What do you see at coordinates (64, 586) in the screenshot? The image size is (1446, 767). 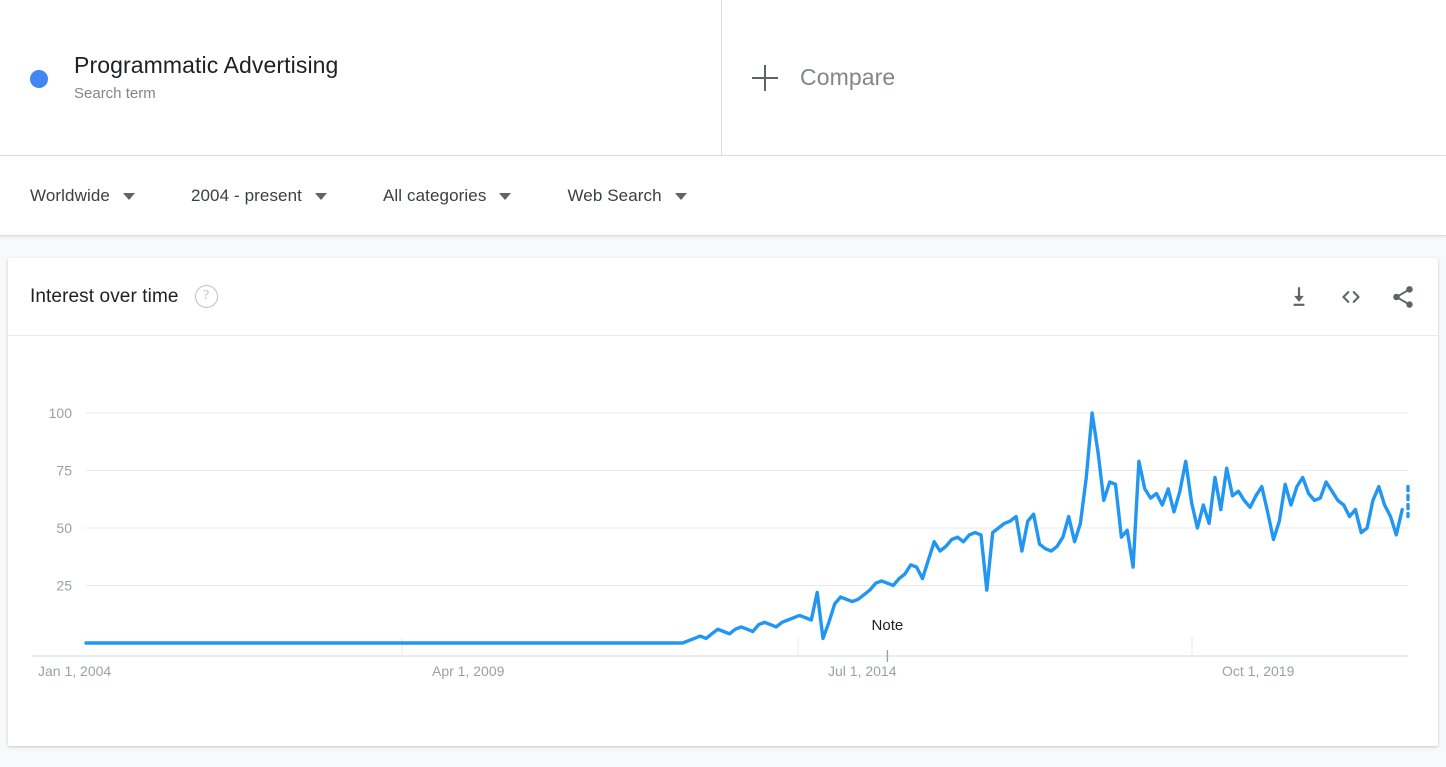 I see `y-axis-tick-label: 25` at bounding box center [64, 586].